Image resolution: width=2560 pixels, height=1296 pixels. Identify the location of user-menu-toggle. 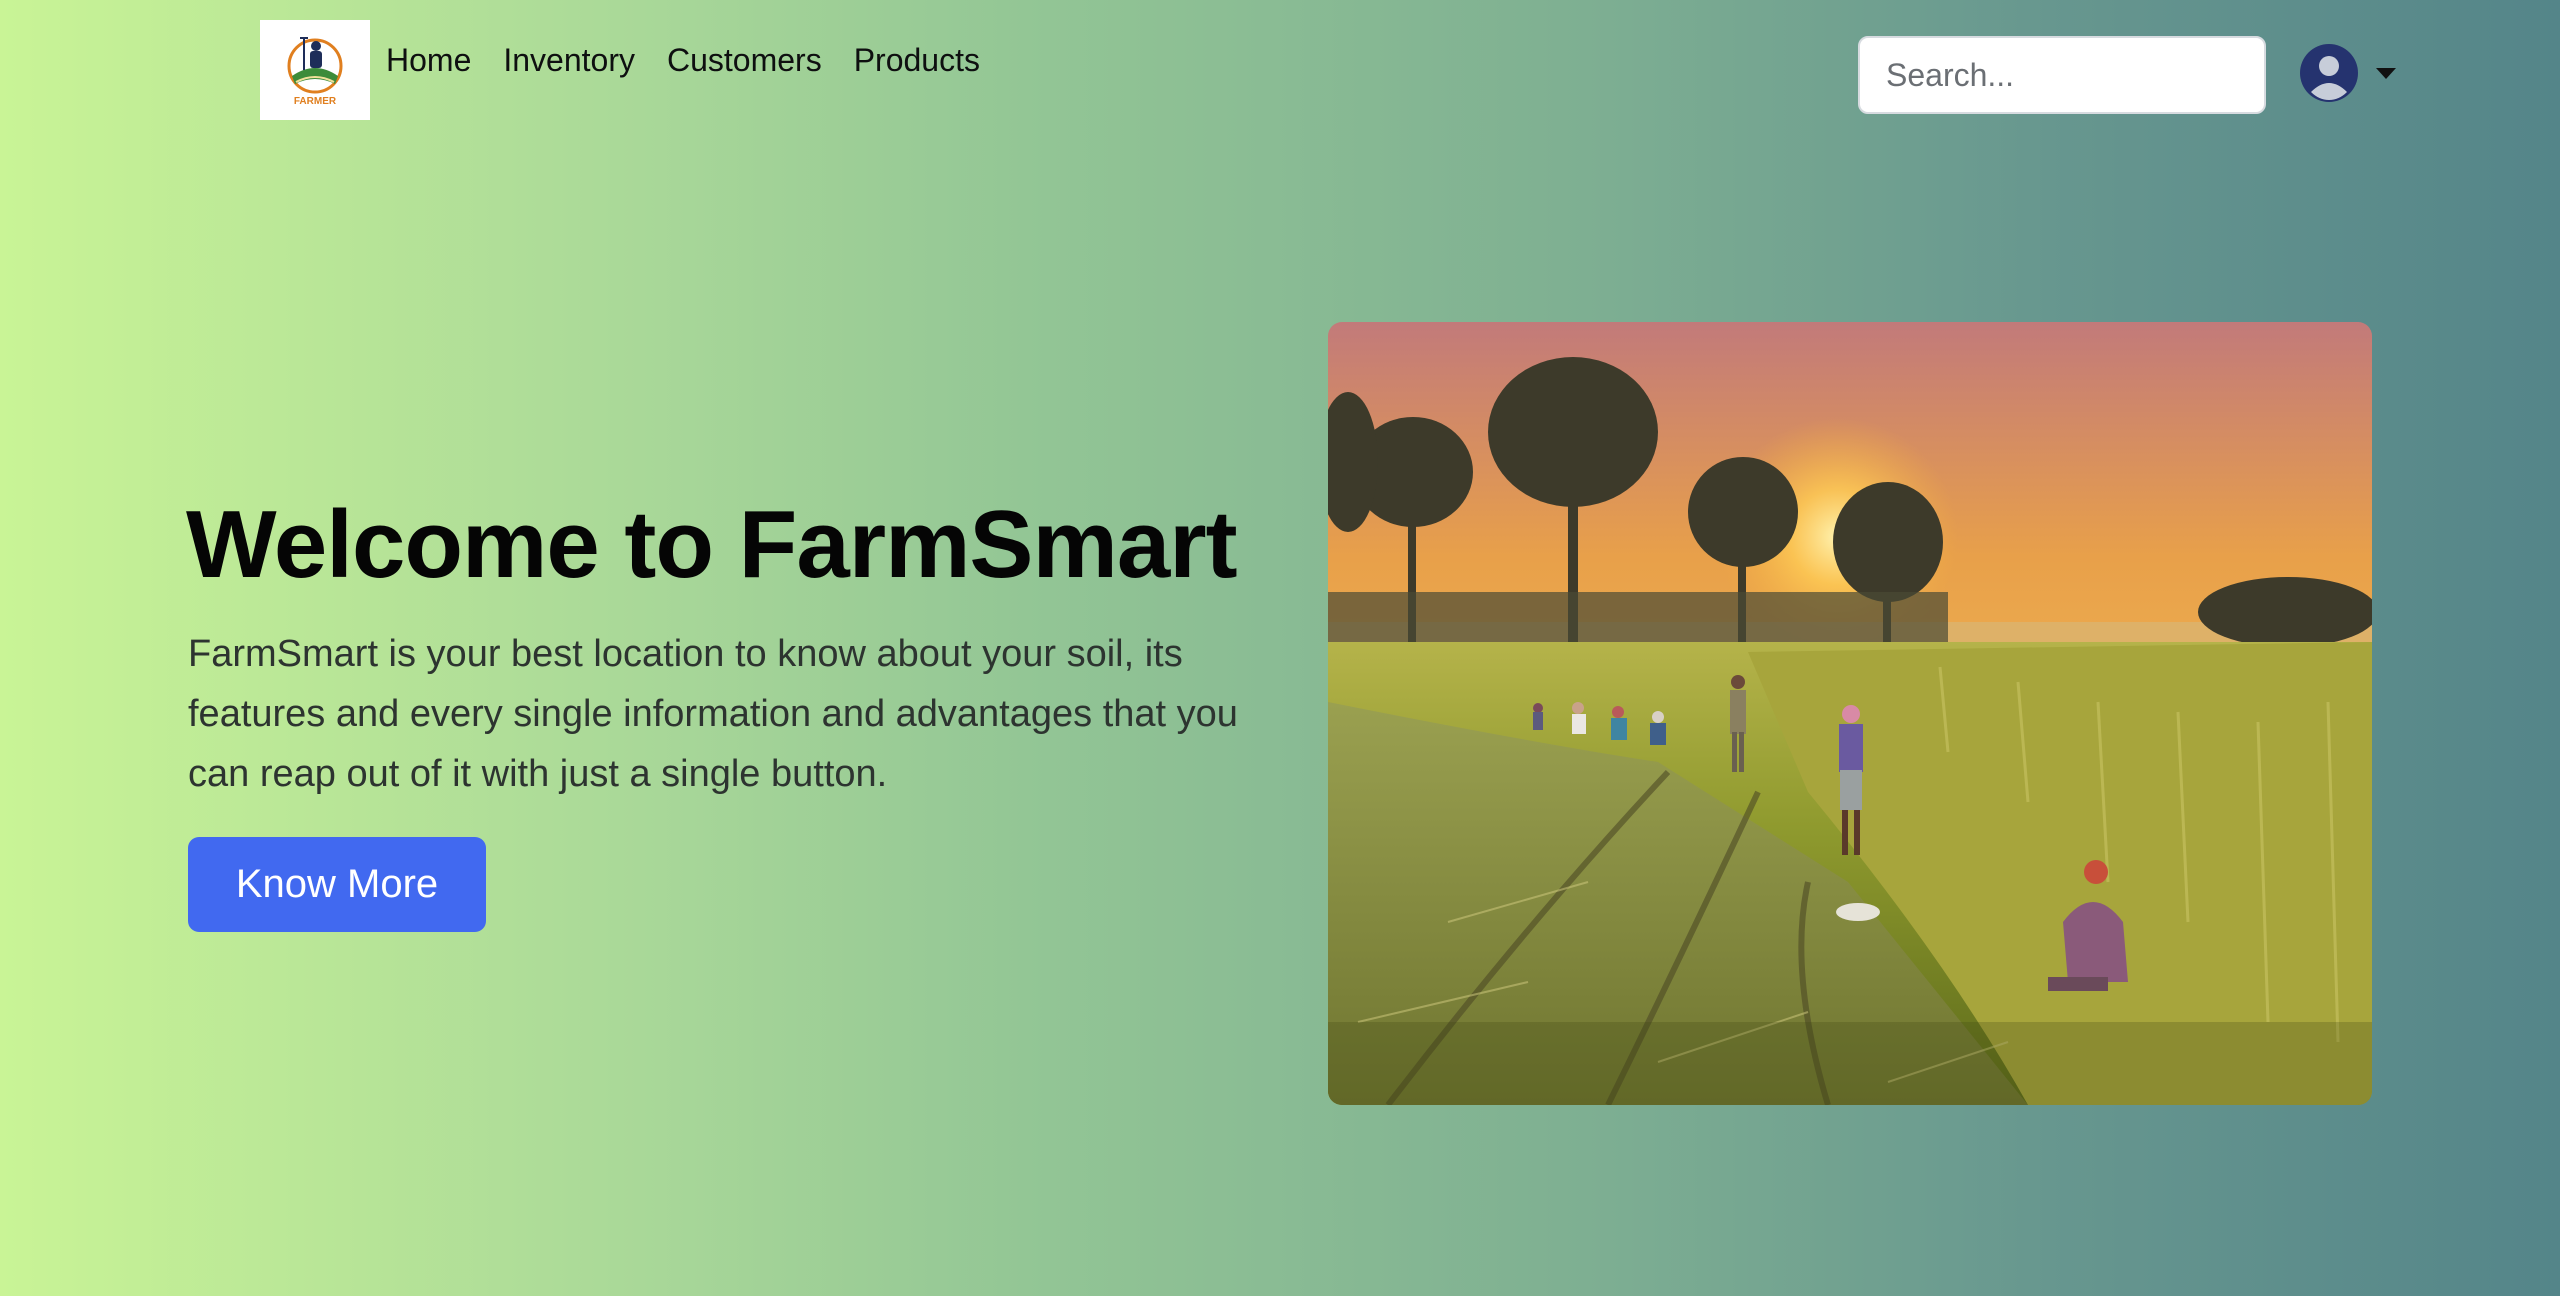
(2348, 73).